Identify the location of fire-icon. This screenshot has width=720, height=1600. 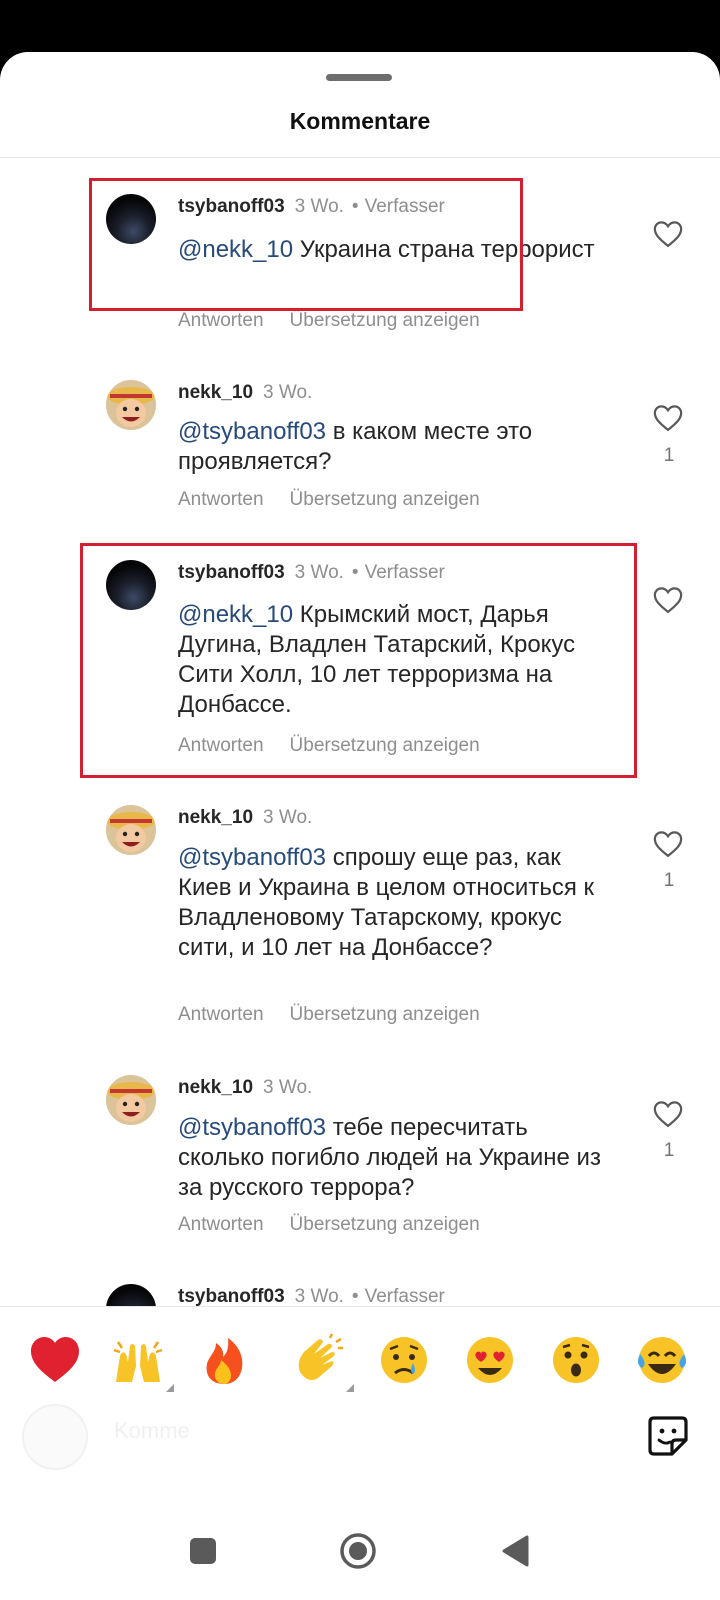
(224, 1360).